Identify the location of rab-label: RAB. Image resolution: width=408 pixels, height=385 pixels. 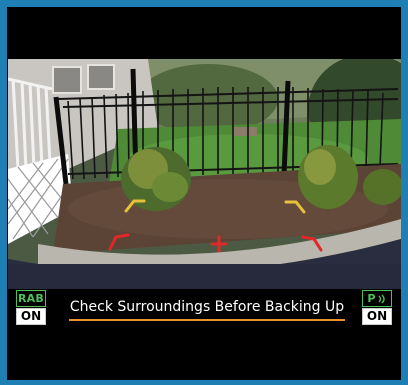
(31, 298).